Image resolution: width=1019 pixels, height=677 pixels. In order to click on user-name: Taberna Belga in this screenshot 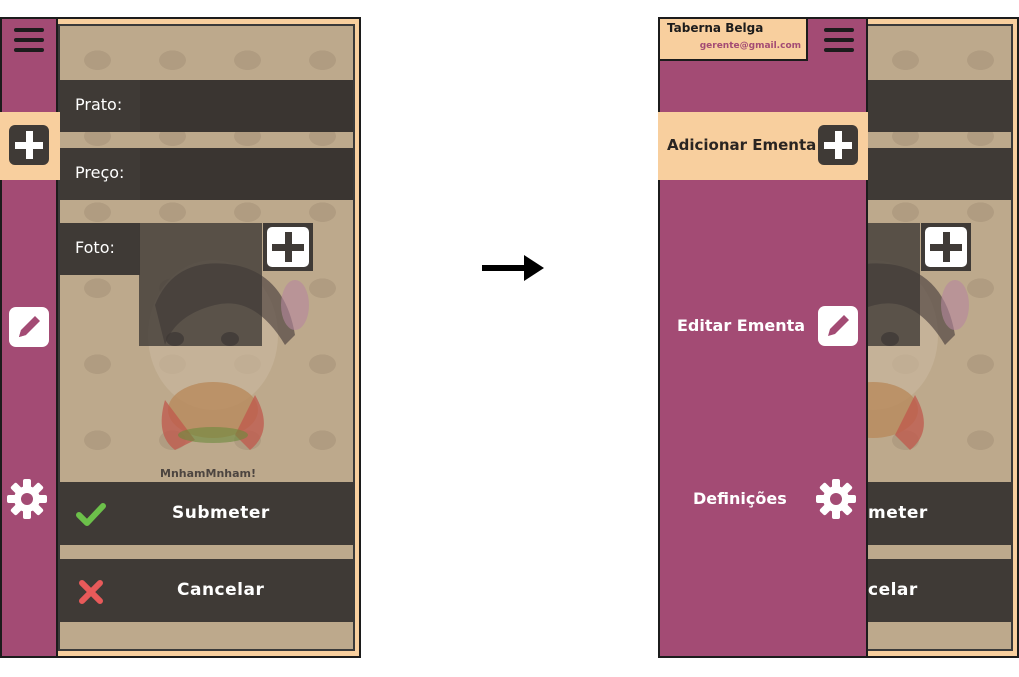, I will do `click(715, 28)`.